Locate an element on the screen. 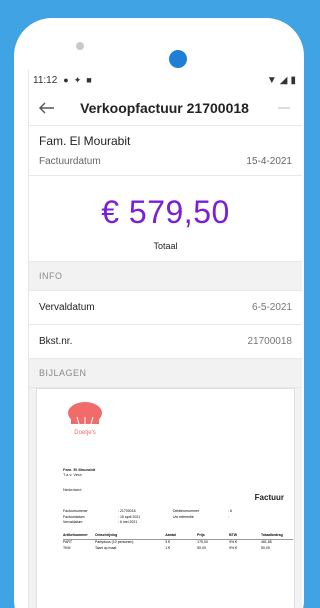  page-title: Verkoopfactuur 21700018 is located at coordinates (164, 107).